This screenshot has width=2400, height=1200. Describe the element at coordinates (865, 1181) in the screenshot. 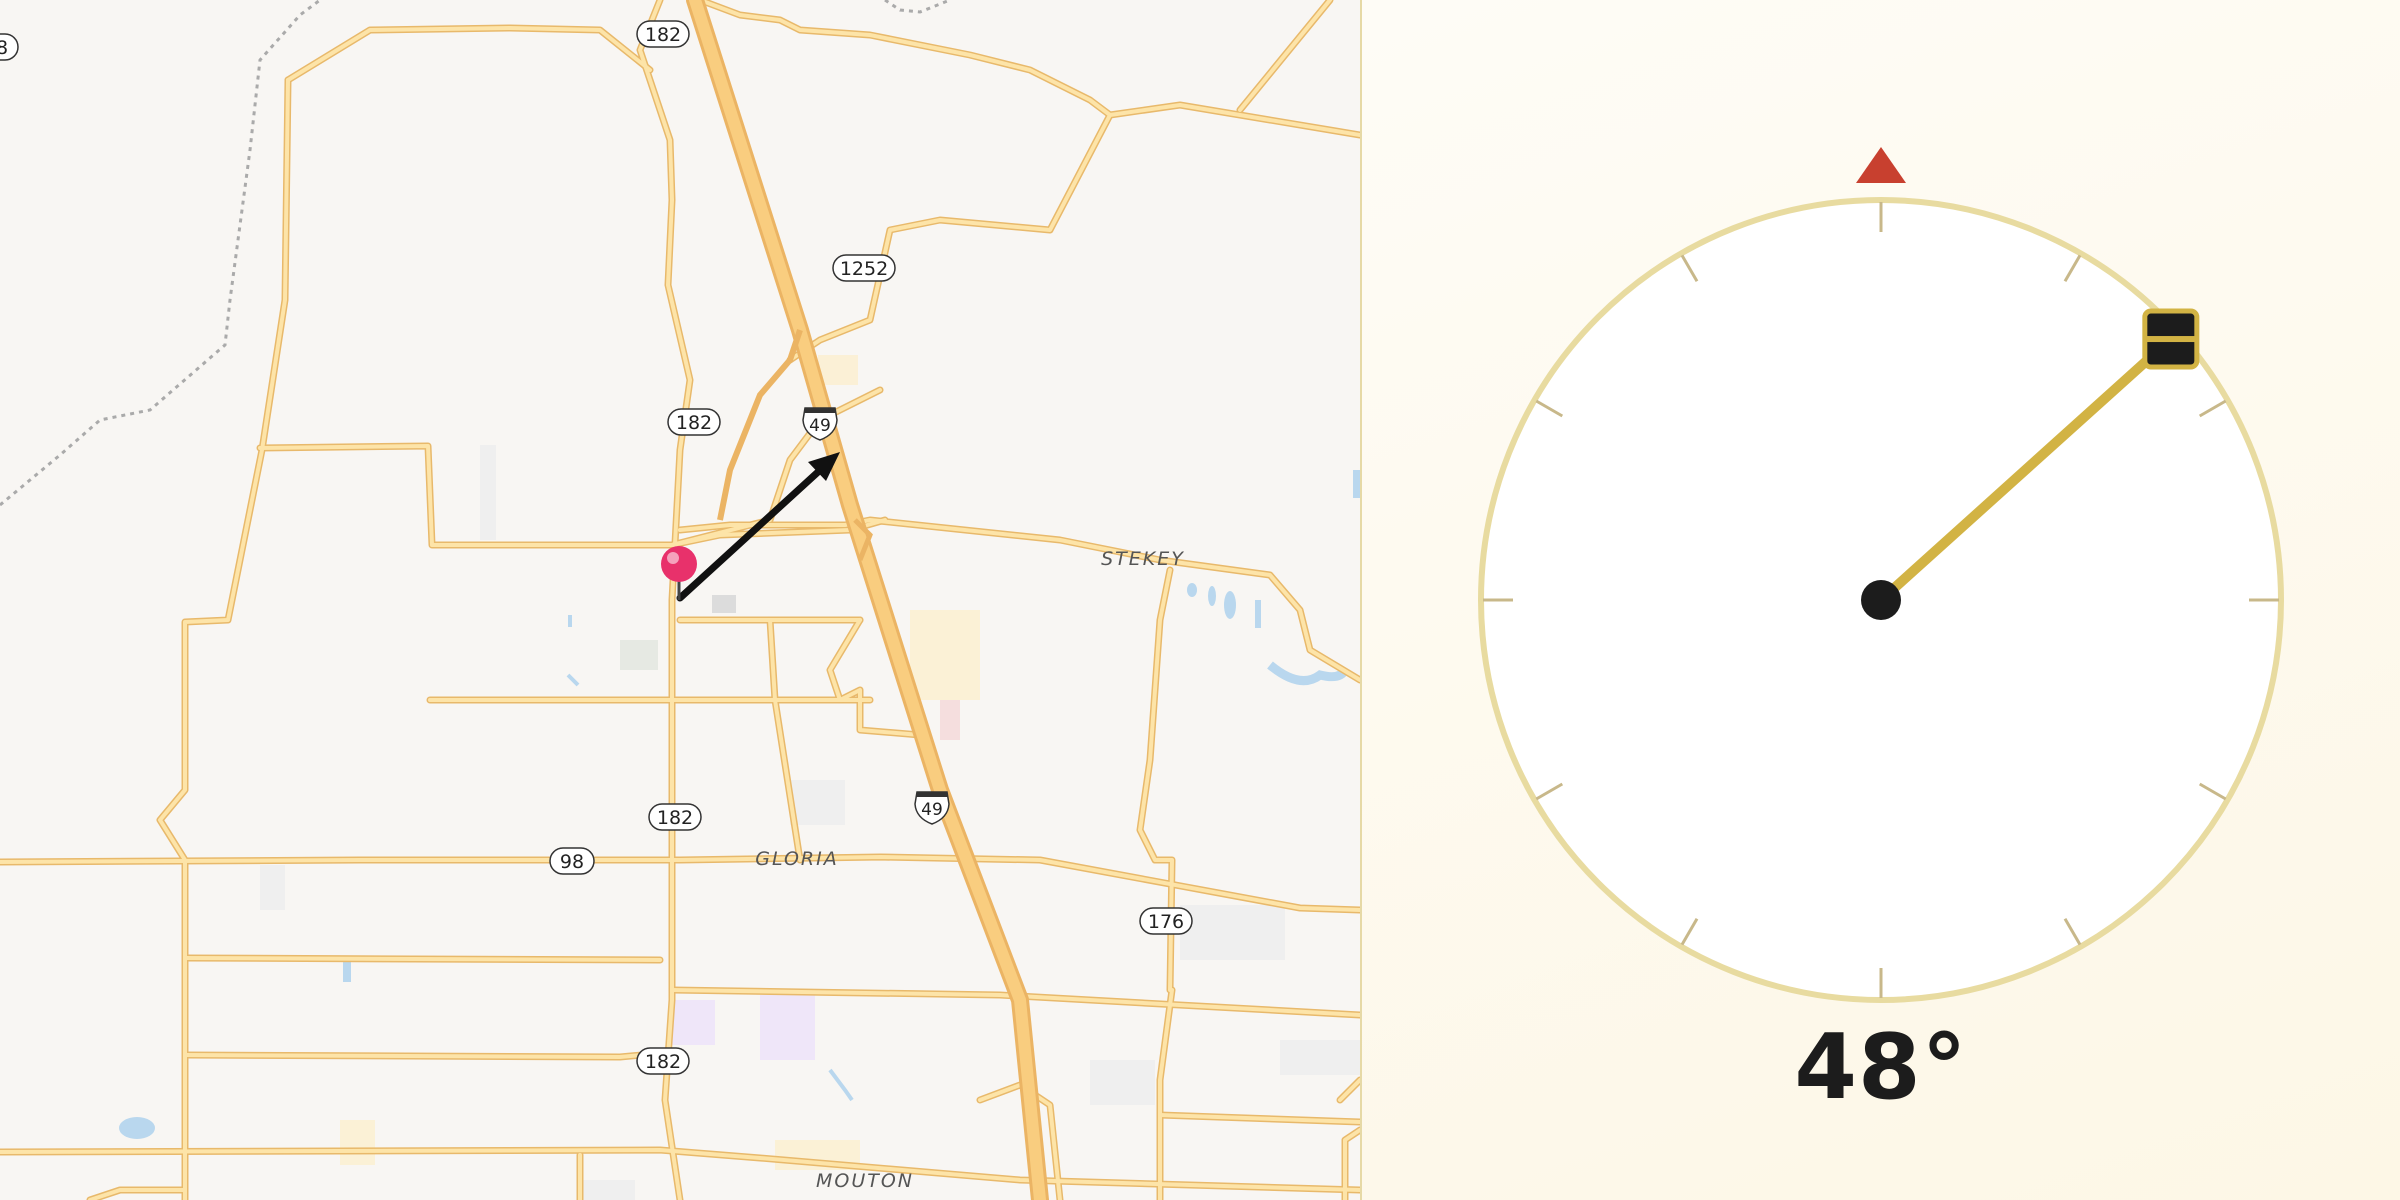

I see `place-label-mouton: MOUTON` at that location.